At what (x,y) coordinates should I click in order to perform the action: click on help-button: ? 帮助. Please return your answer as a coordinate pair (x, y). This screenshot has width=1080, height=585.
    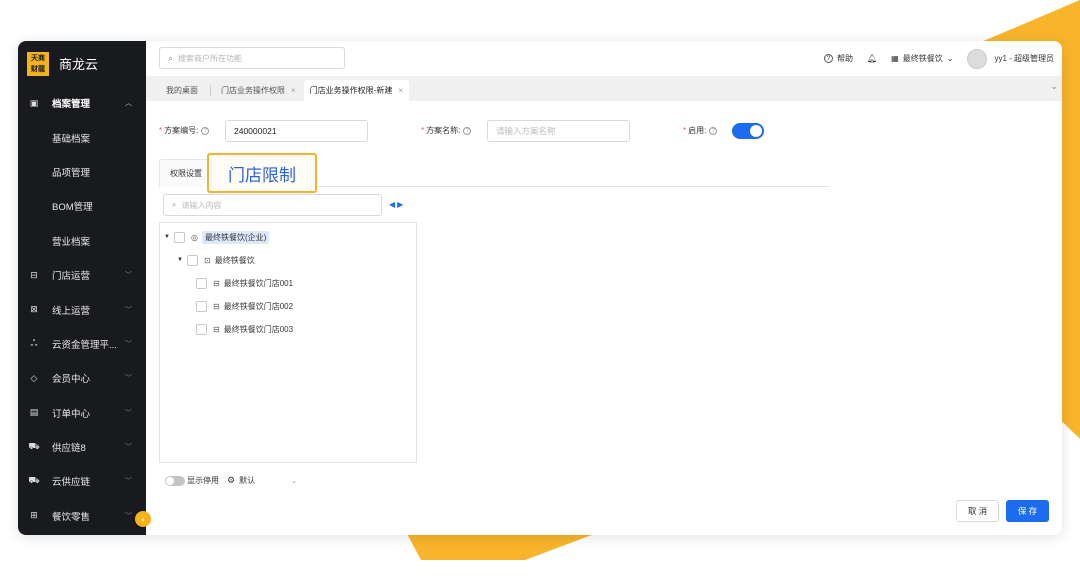
    Looking at the image, I should click on (838, 58).